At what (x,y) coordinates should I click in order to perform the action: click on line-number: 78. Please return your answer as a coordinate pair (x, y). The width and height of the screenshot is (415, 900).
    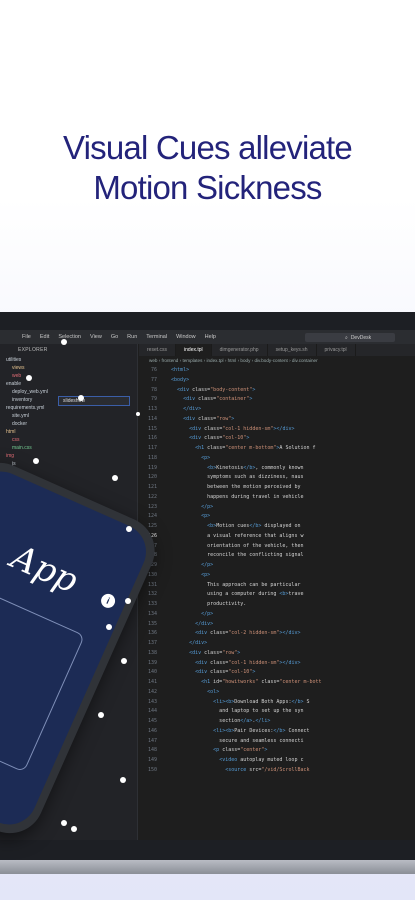
    Looking at the image, I should click on (153, 389).